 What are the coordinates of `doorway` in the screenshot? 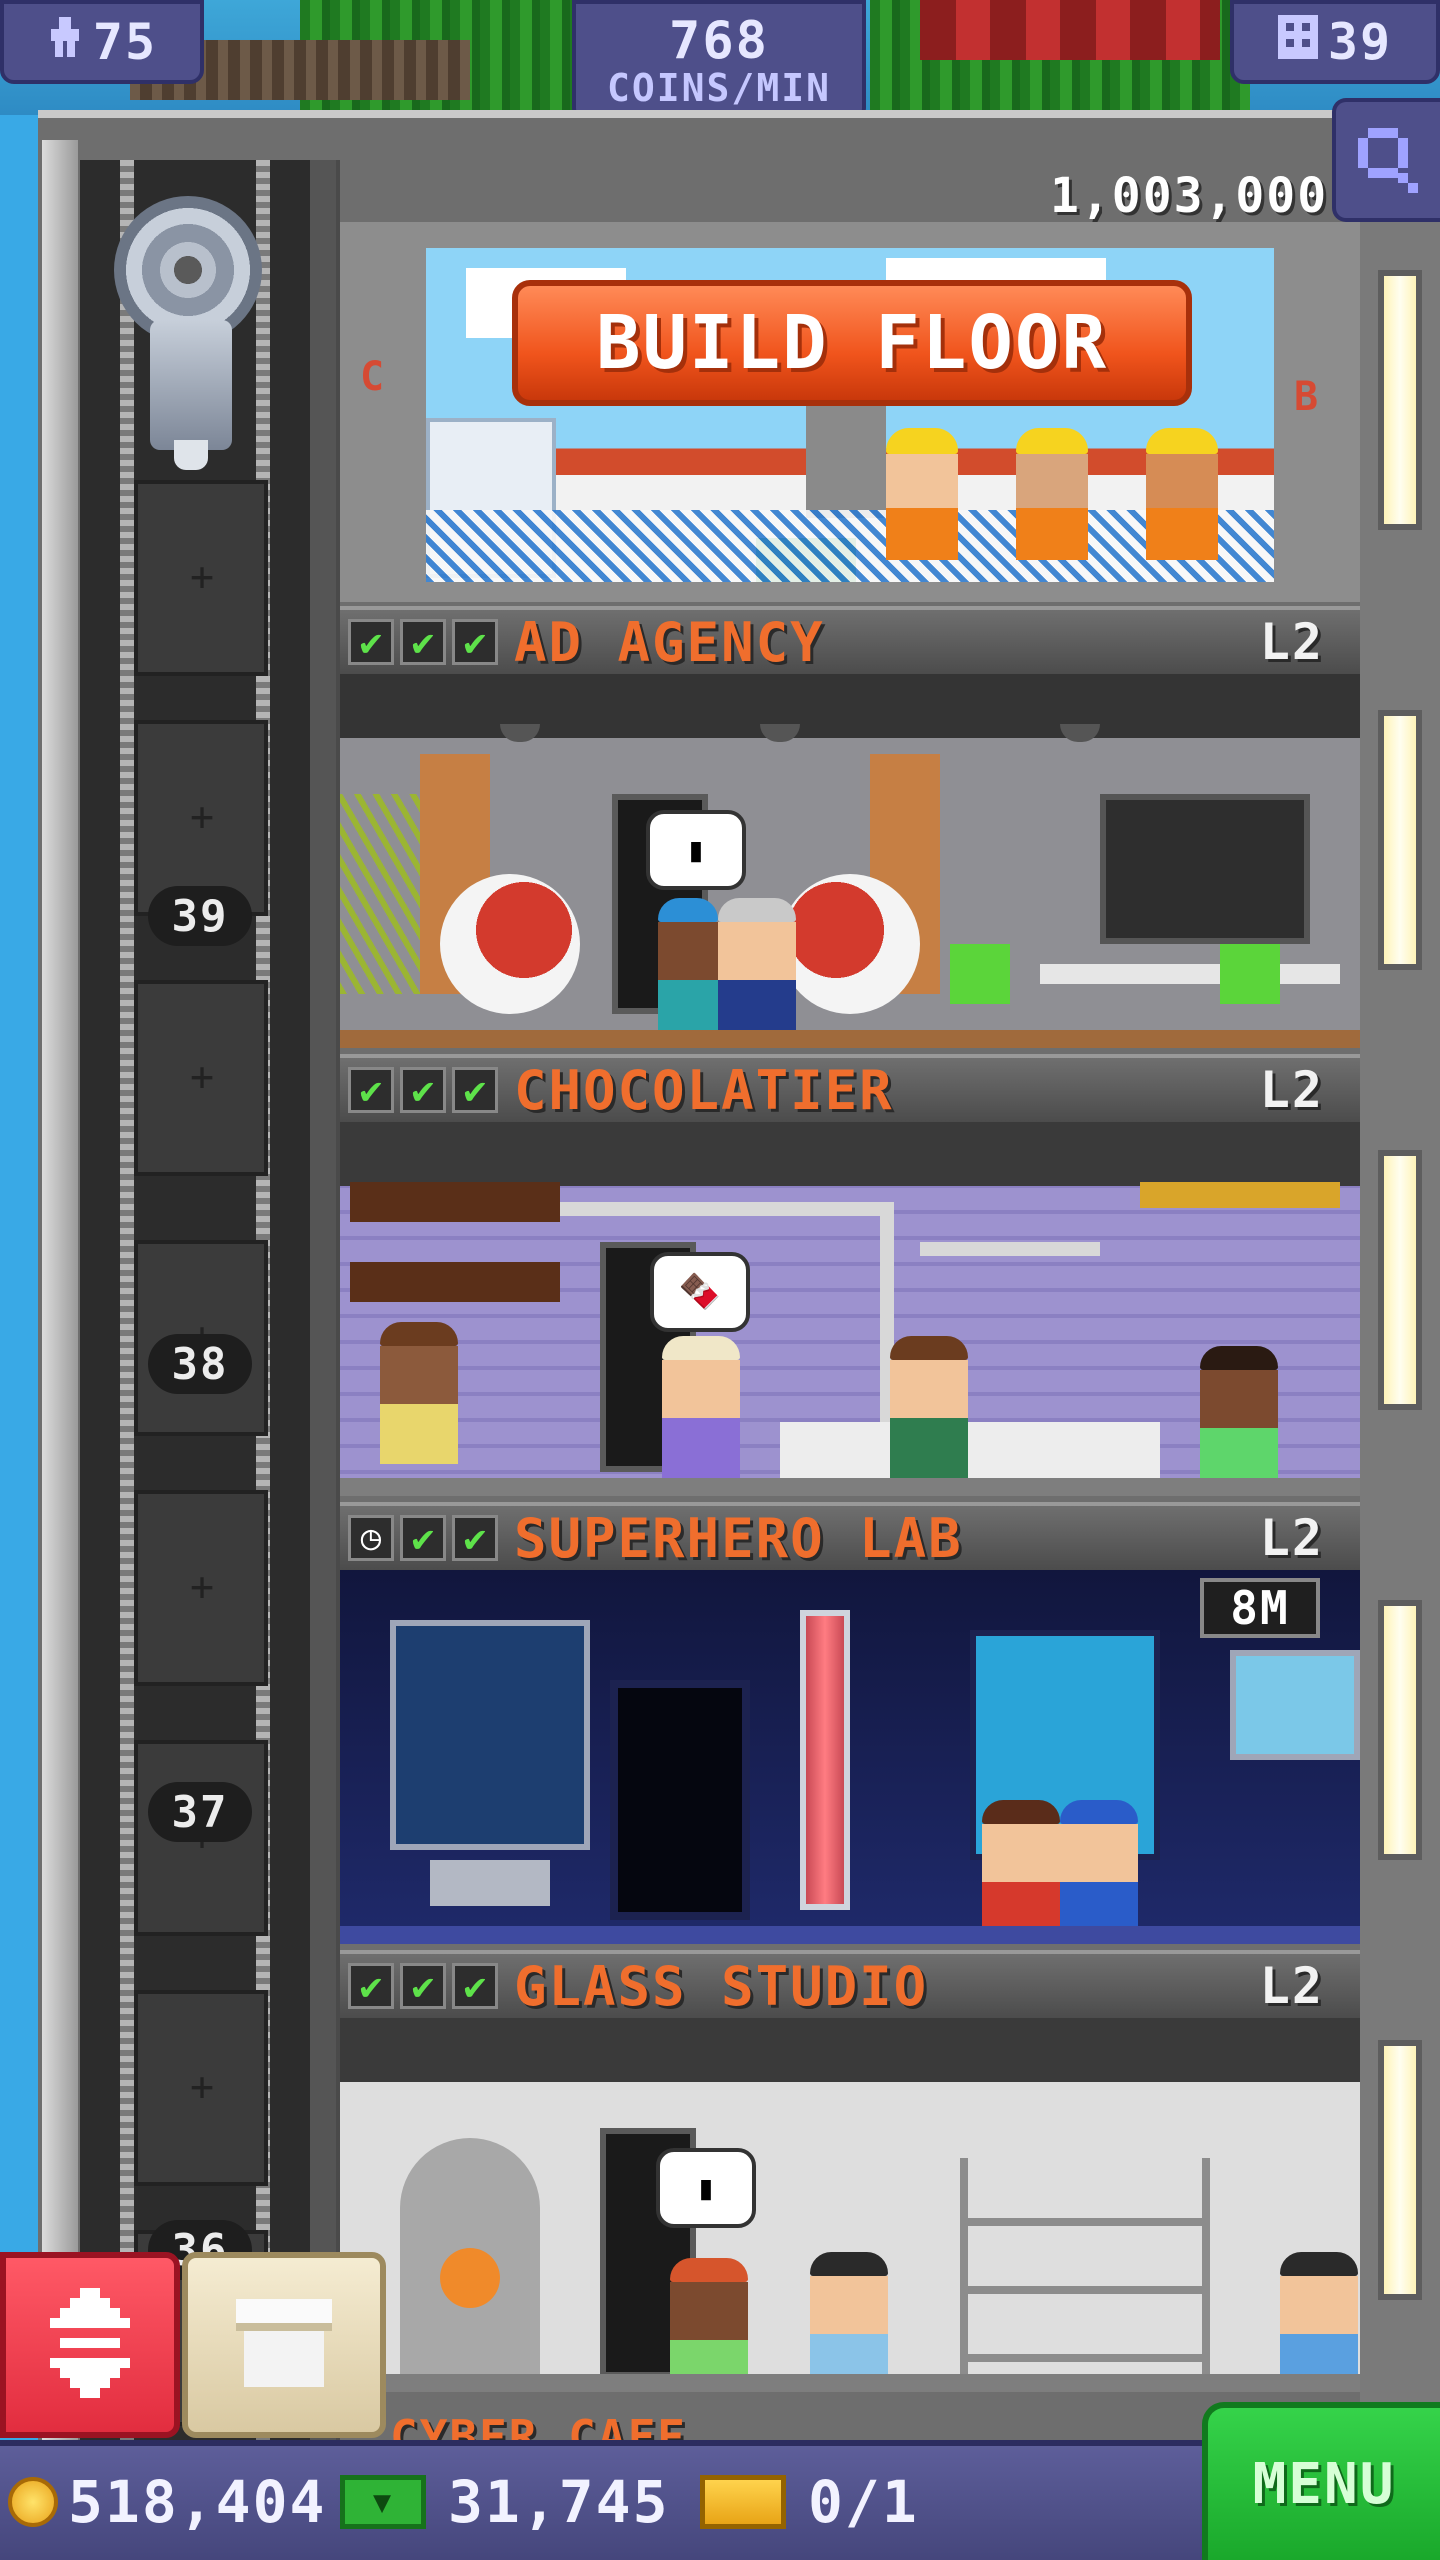 It's located at (680, 1800).